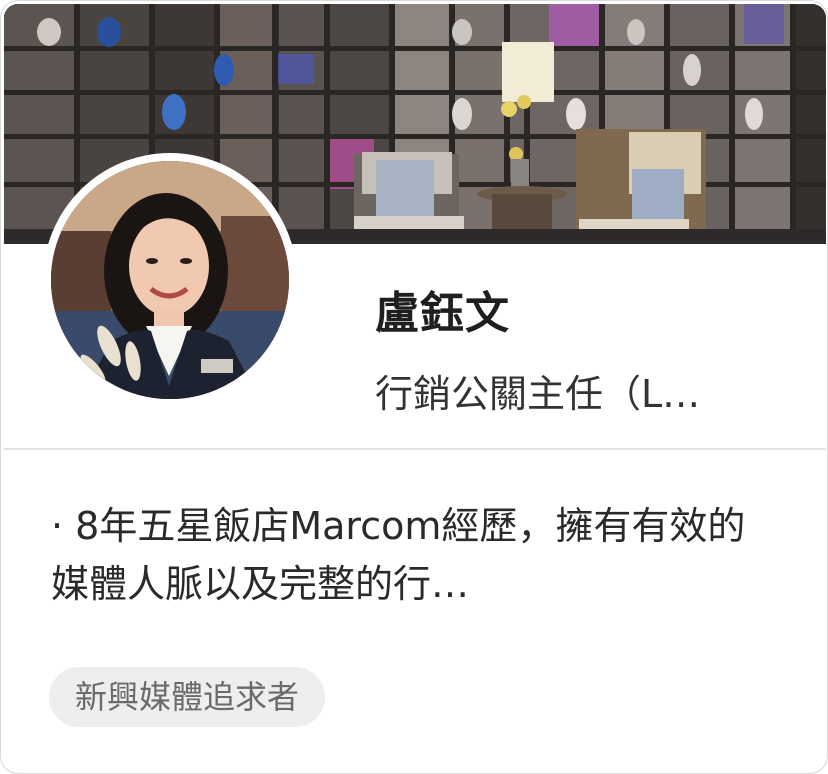  I want to click on avatar, so click(170, 280).